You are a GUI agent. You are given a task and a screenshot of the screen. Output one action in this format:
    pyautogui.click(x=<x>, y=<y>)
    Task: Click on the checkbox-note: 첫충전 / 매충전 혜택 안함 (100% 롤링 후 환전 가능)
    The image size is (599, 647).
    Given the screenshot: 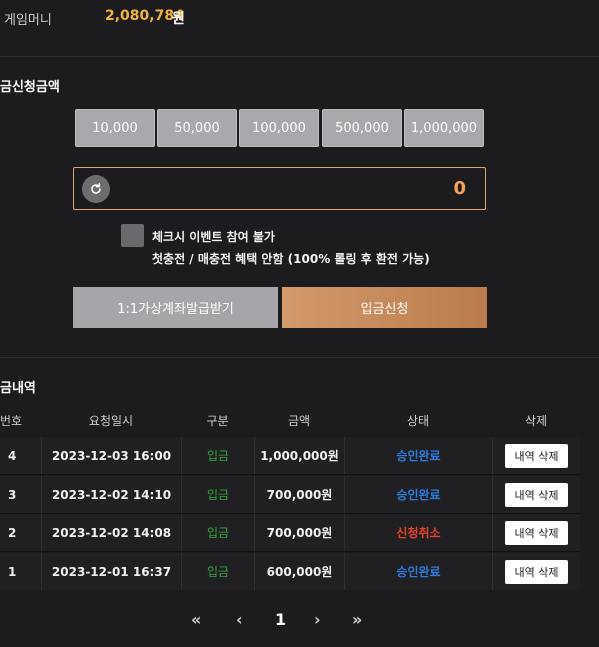 What is the action you would take?
    pyautogui.click(x=291, y=259)
    